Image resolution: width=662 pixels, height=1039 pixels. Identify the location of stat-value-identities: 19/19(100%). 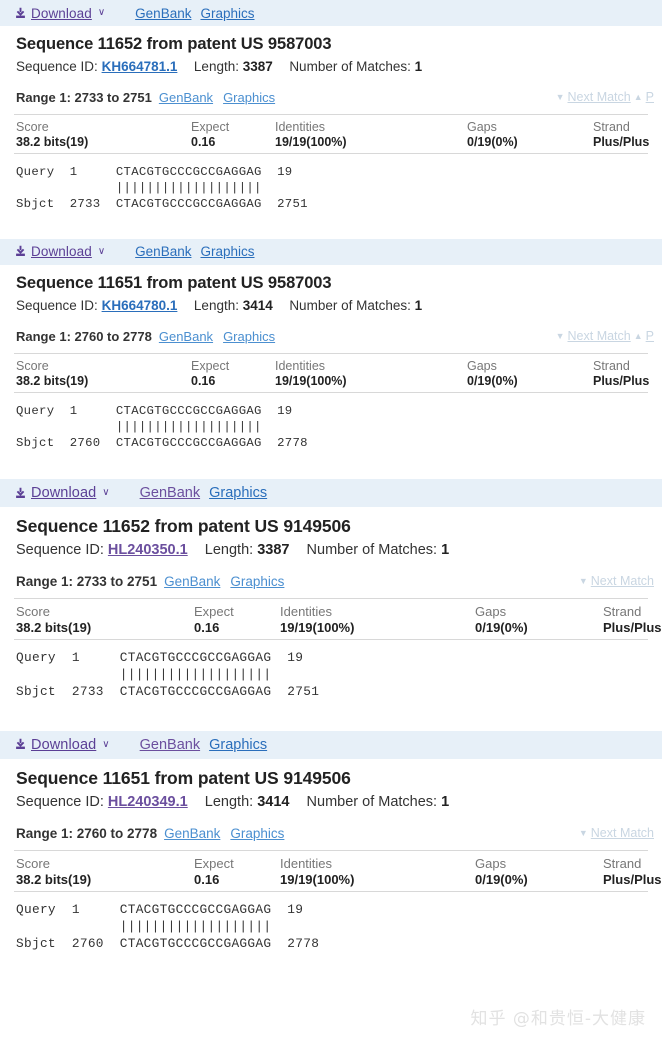
(317, 879).